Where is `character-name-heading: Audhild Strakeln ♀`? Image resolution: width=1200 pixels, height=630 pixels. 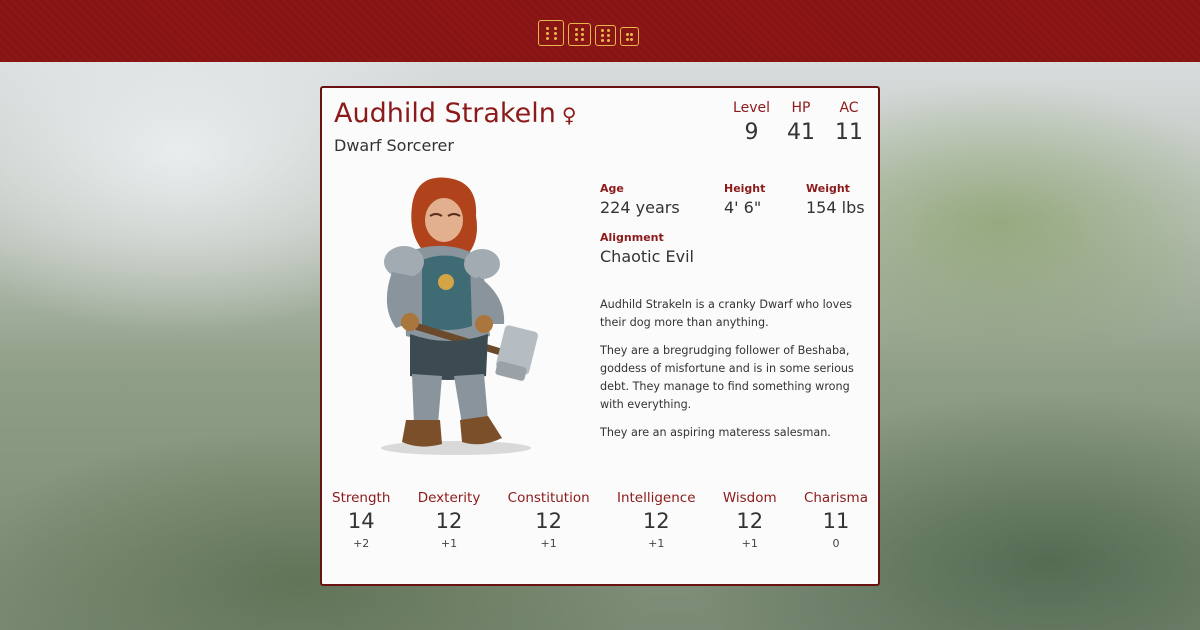 character-name-heading: Audhild Strakeln ♀ is located at coordinates (455, 113).